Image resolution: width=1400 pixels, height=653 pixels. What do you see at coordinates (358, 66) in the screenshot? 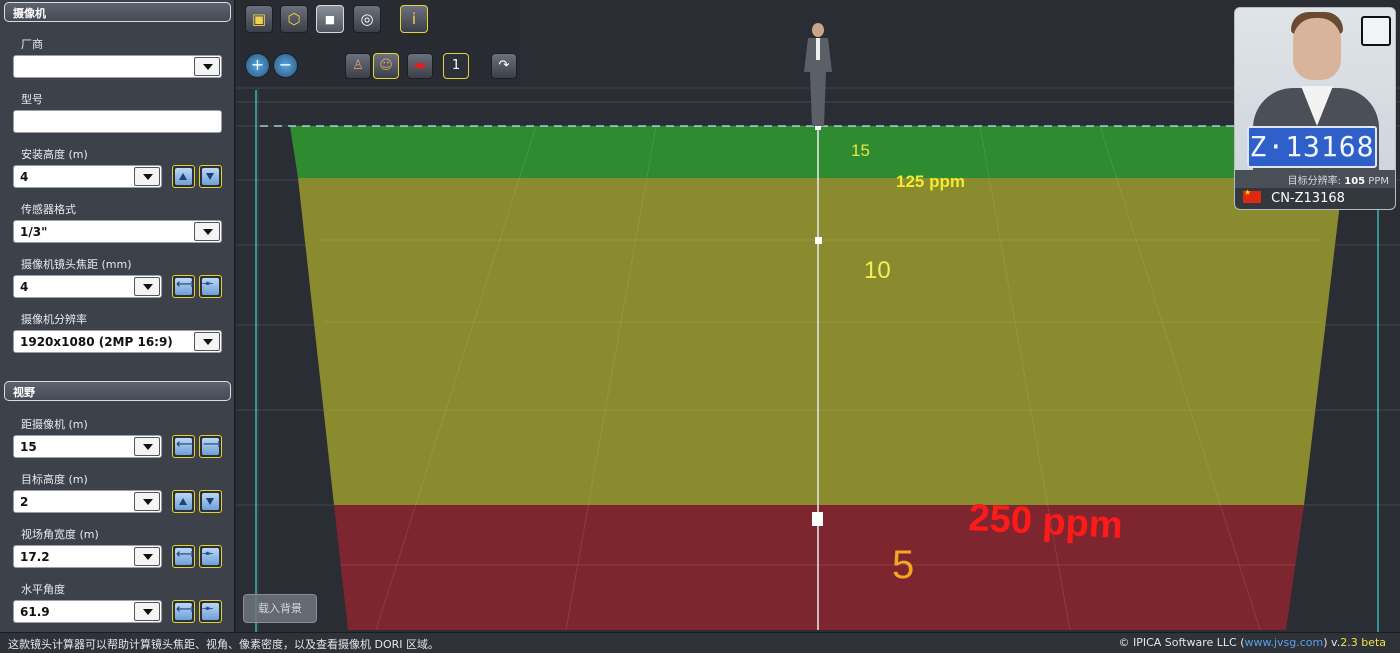
I see `person-icon: ♙` at bounding box center [358, 66].